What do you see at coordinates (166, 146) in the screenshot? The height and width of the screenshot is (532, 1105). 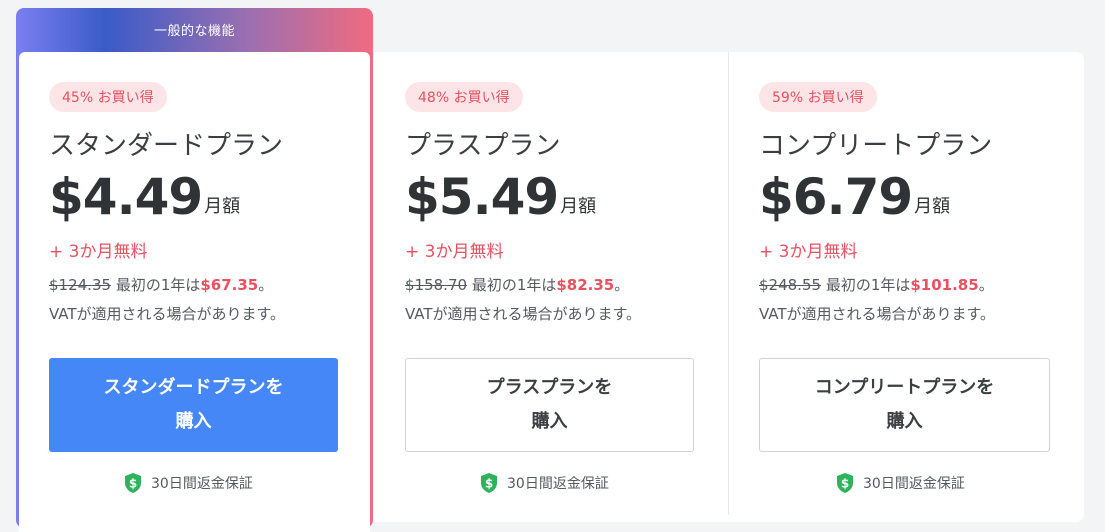 I see `plan-name: スタンダードプラン` at bounding box center [166, 146].